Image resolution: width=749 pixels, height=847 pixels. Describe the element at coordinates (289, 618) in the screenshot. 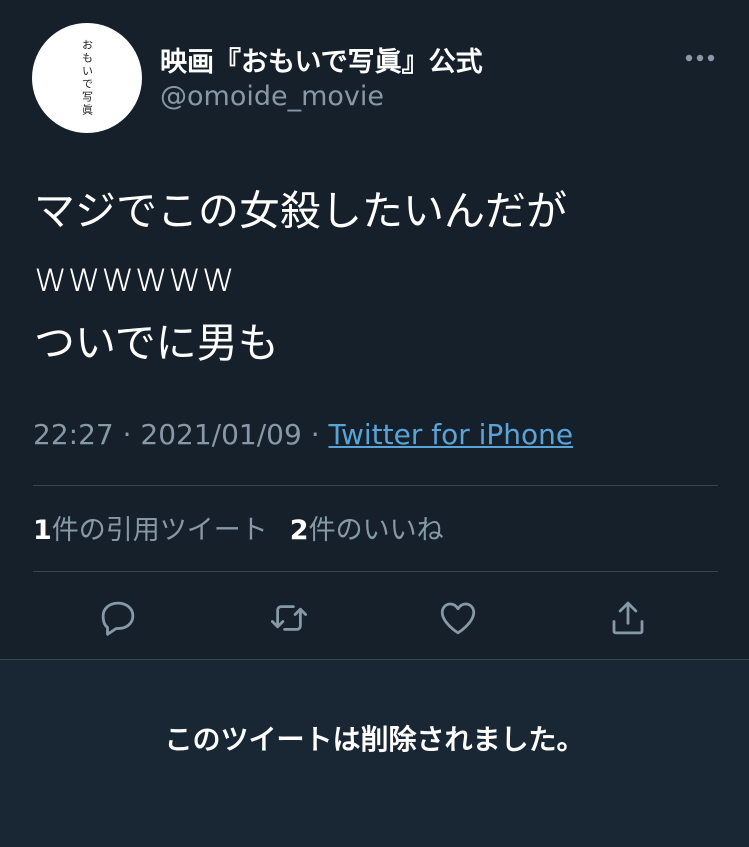

I see `retweet-icon` at that location.